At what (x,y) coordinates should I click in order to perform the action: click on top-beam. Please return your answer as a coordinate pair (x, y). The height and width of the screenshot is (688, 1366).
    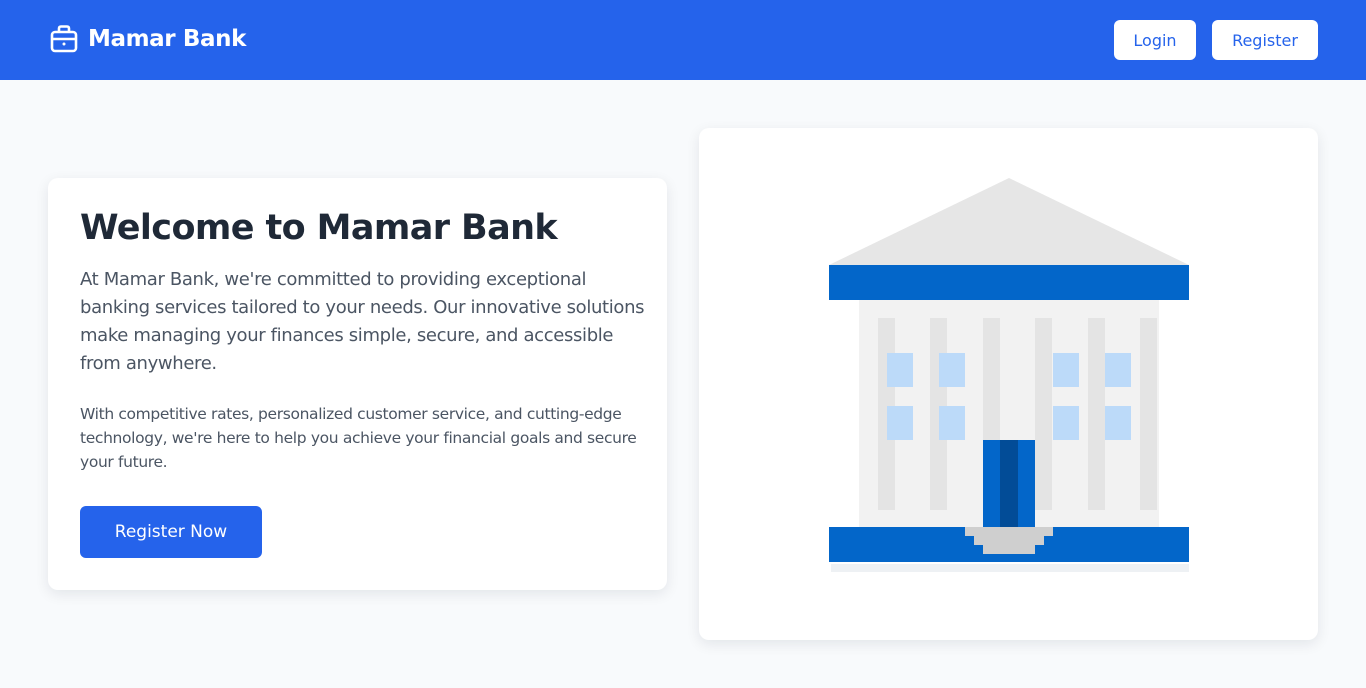
    Looking at the image, I should click on (1009, 282).